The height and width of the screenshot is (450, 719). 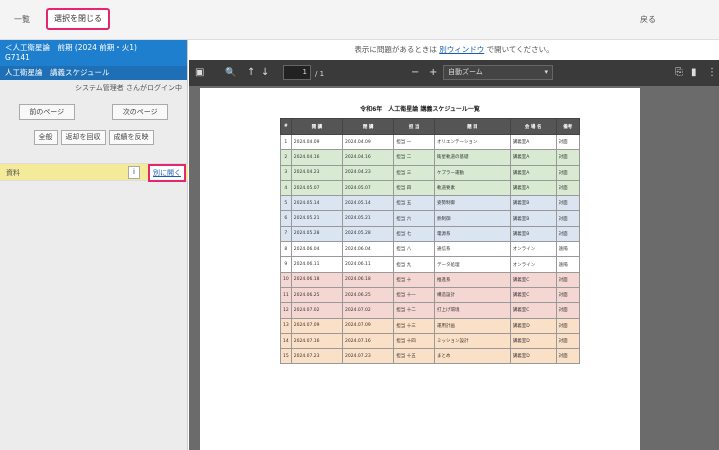 What do you see at coordinates (498, 72) in the screenshot?
I see `zoom-select: 自動ズーム ▾` at bounding box center [498, 72].